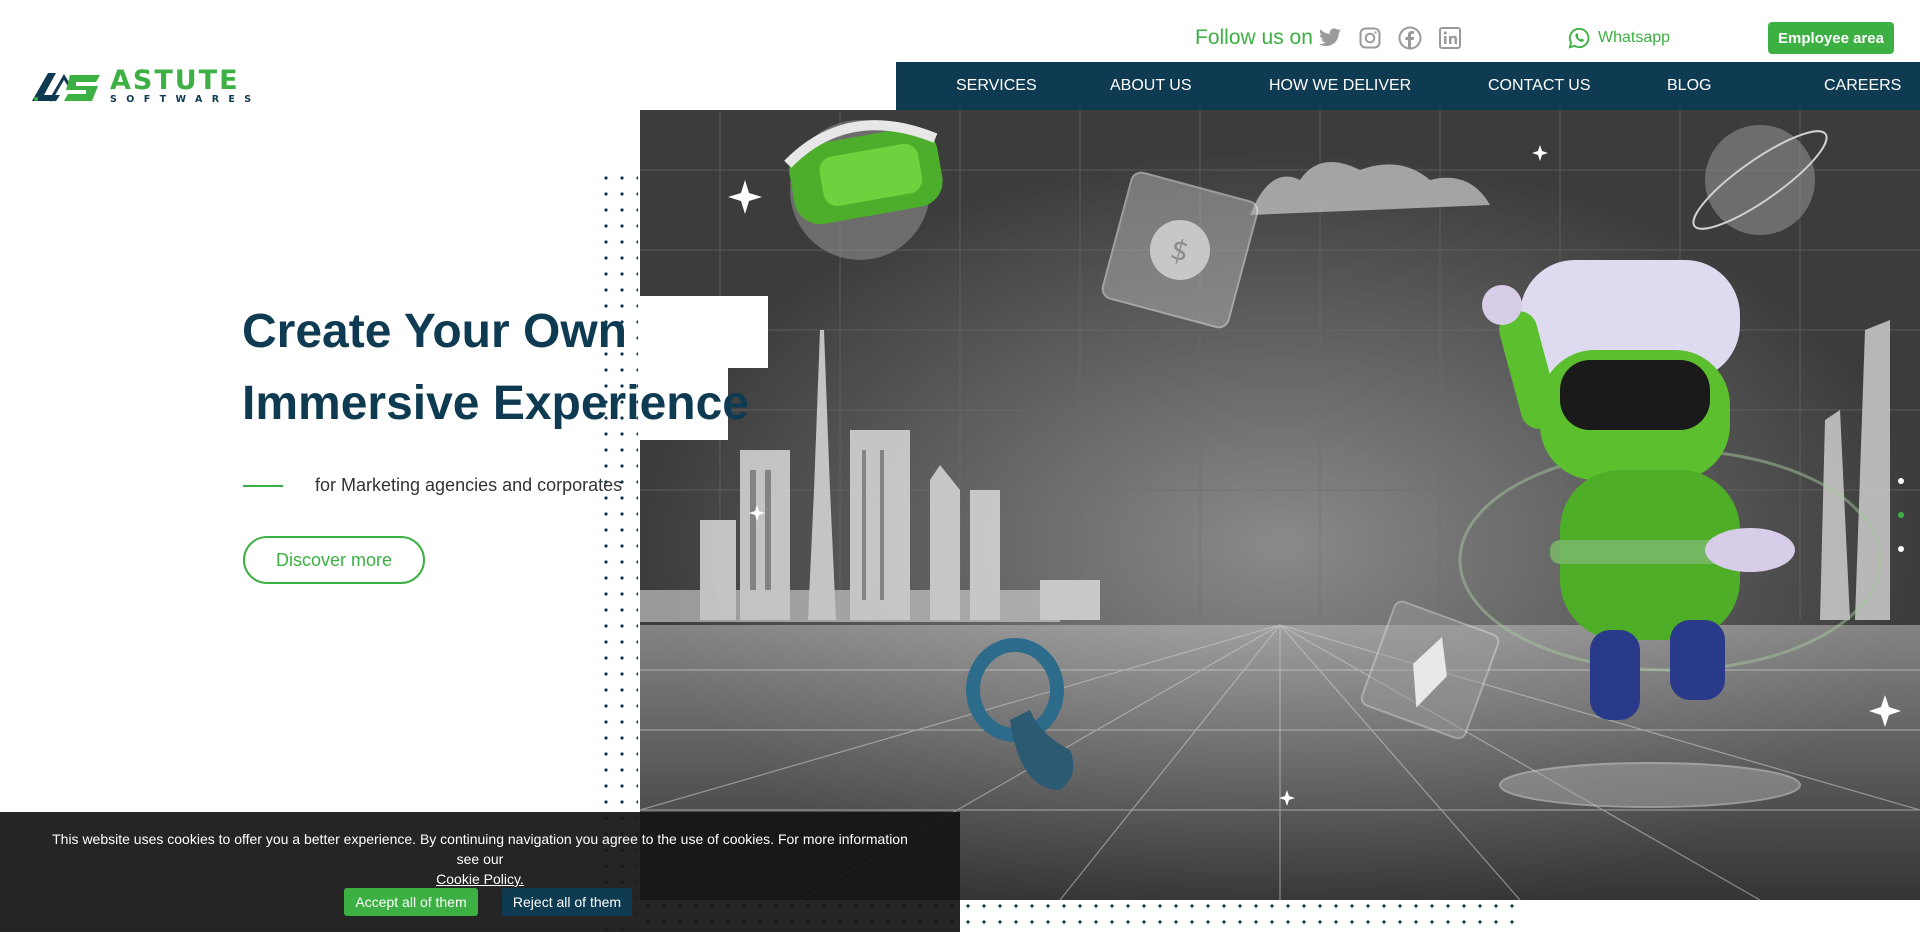 The image size is (1920, 932). What do you see at coordinates (263, 486) in the screenshot?
I see `subtitle-divider` at bounding box center [263, 486].